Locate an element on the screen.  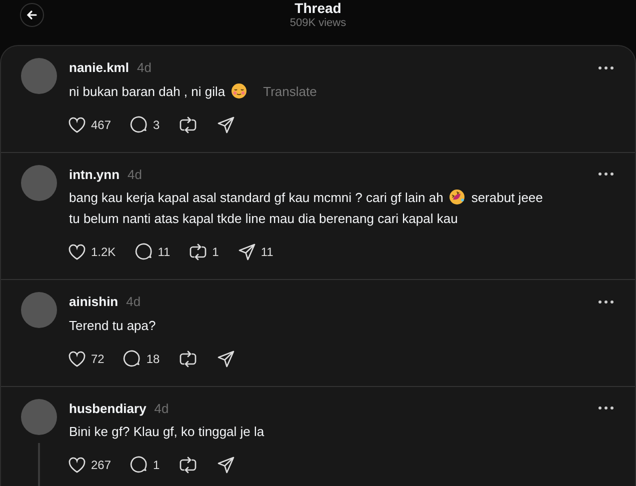
translate-link: Translate is located at coordinates (290, 91).